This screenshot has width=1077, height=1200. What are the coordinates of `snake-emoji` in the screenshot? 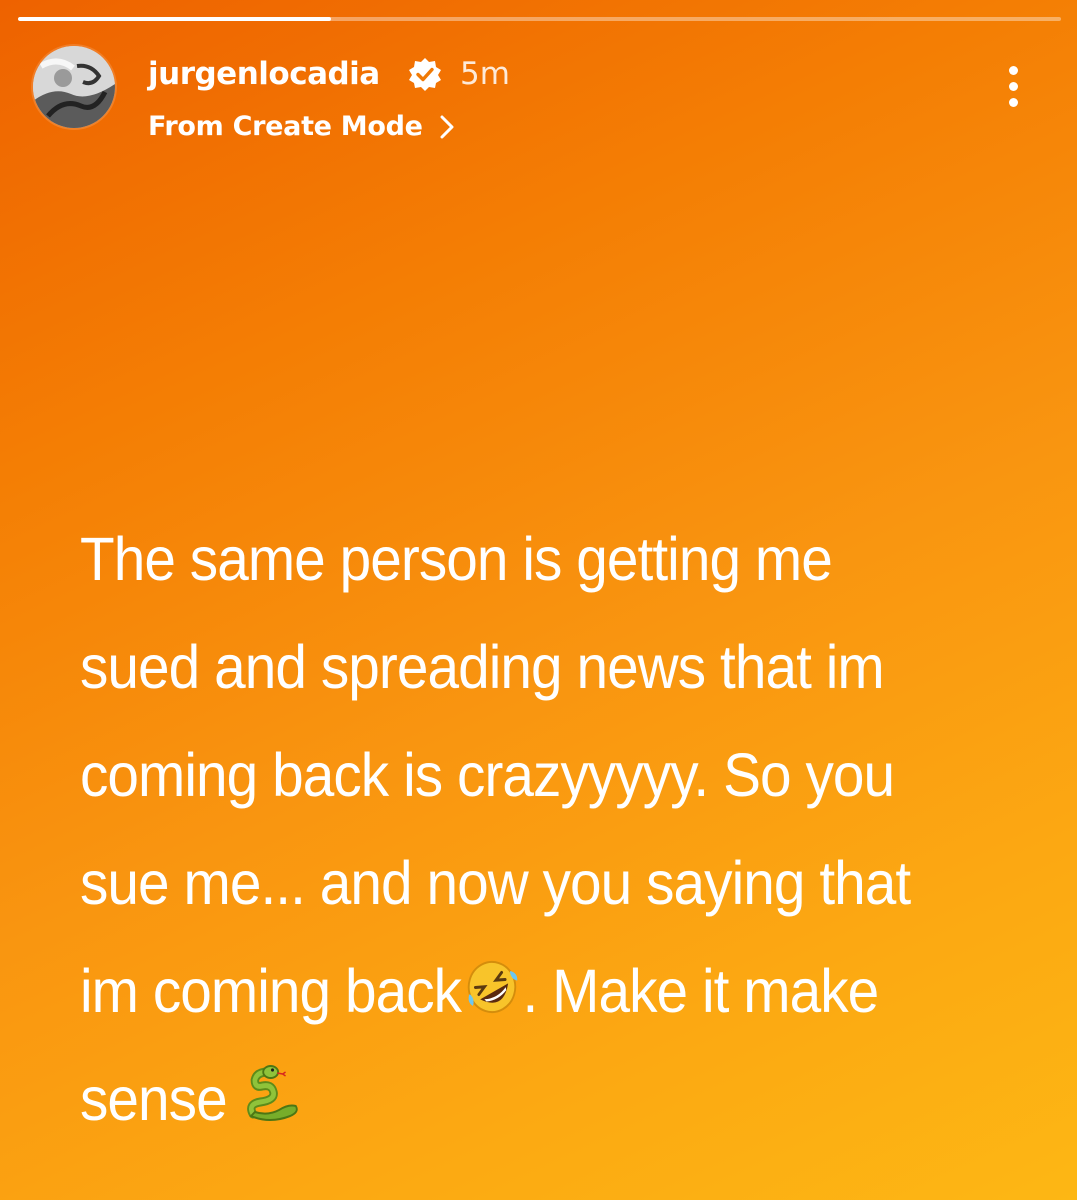 It's located at (272, 1093).